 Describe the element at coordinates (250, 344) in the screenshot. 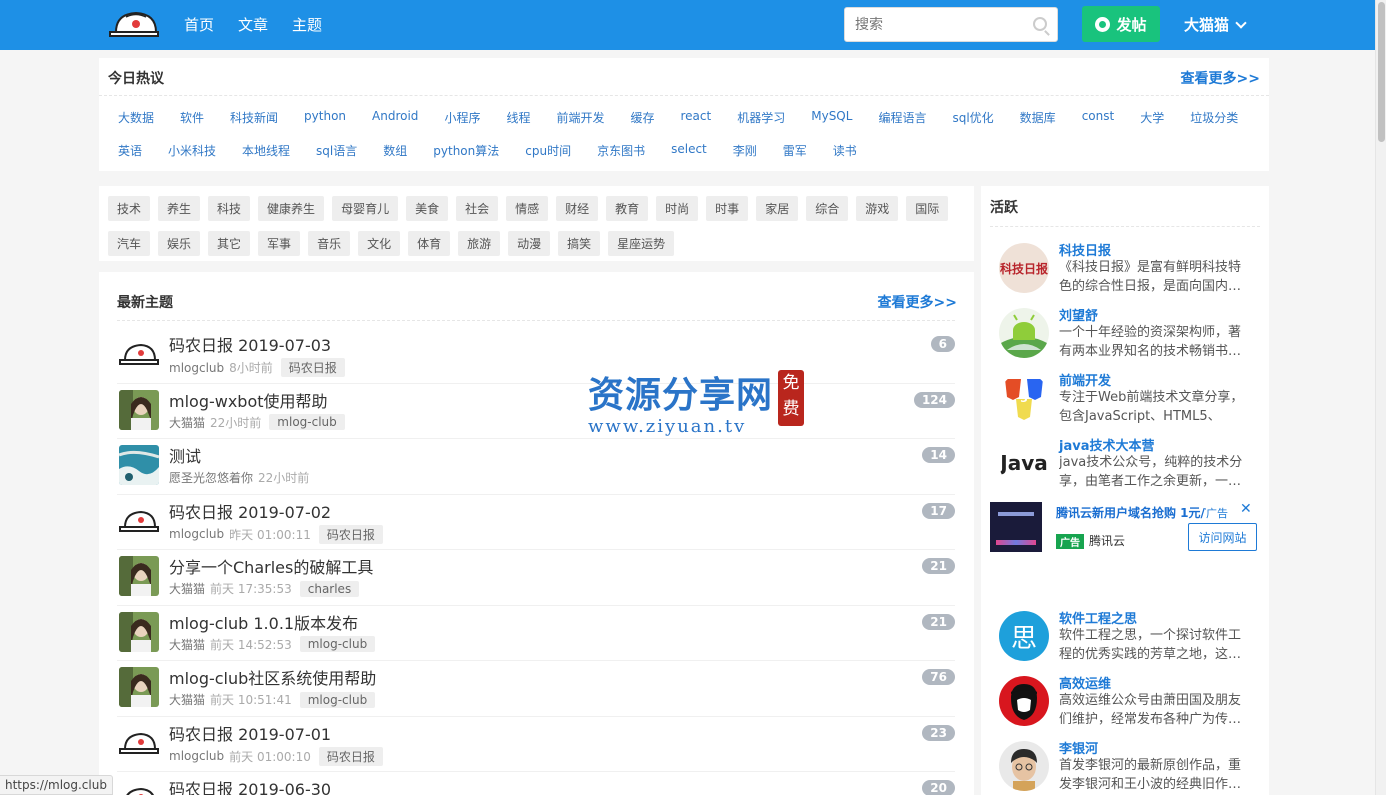

I see `topic-title: 码农日报 2019-07-03` at that location.